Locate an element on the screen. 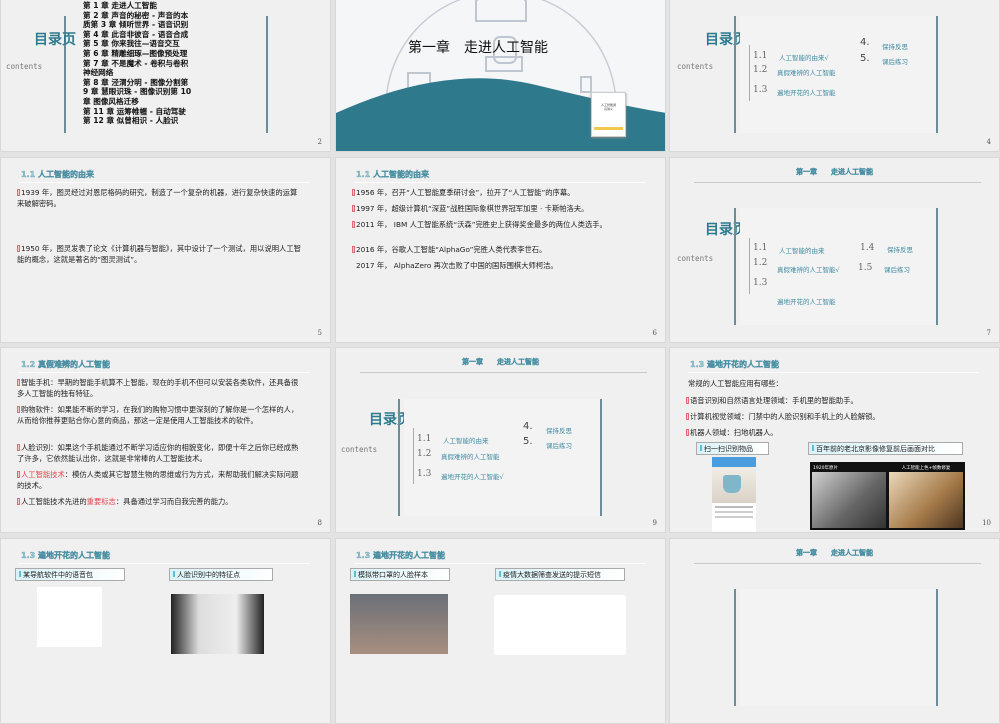  face-photo is located at coordinates (217, 624).